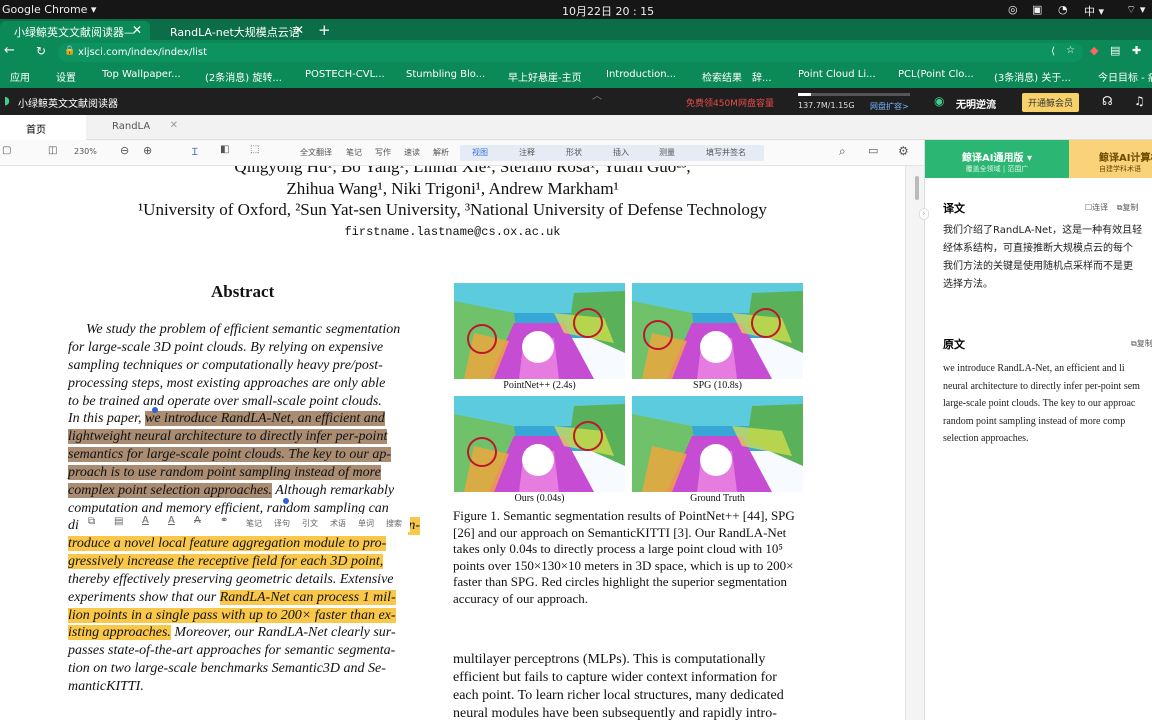  I want to click on scrollbar-thumb, so click(917, 188).